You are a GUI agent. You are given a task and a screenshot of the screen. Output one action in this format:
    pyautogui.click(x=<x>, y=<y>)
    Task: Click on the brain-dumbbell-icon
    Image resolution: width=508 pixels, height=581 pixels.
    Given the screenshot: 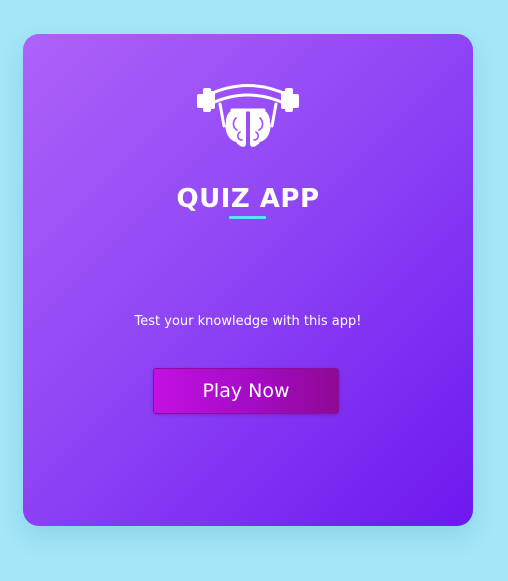 What is the action you would take?
    pyautogui.click(x=248, y=116)
    